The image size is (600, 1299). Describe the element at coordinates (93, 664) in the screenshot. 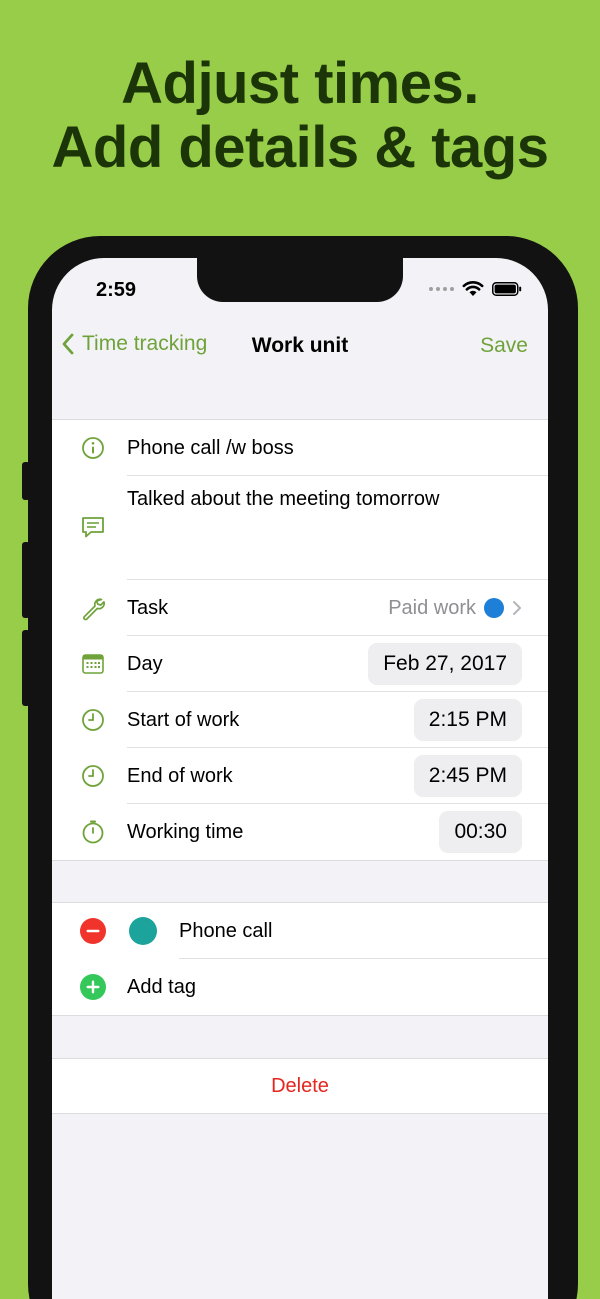

I see `calendar-icon` at that location.